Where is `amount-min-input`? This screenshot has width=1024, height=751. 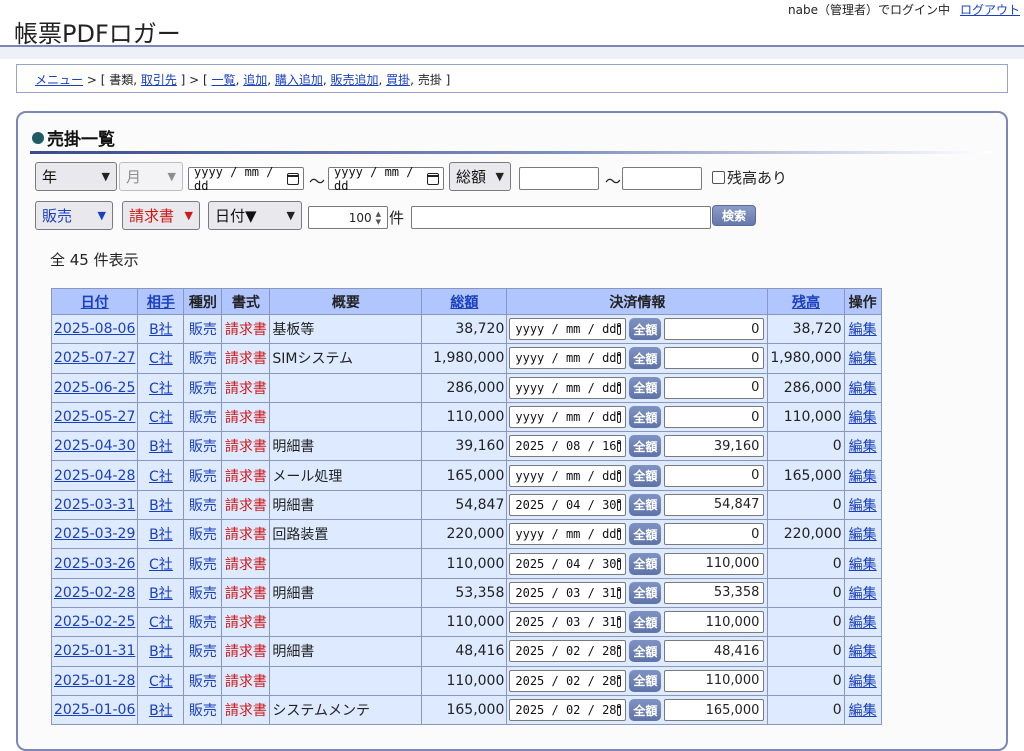
amount-min-input is located at coordinates (559, 178).